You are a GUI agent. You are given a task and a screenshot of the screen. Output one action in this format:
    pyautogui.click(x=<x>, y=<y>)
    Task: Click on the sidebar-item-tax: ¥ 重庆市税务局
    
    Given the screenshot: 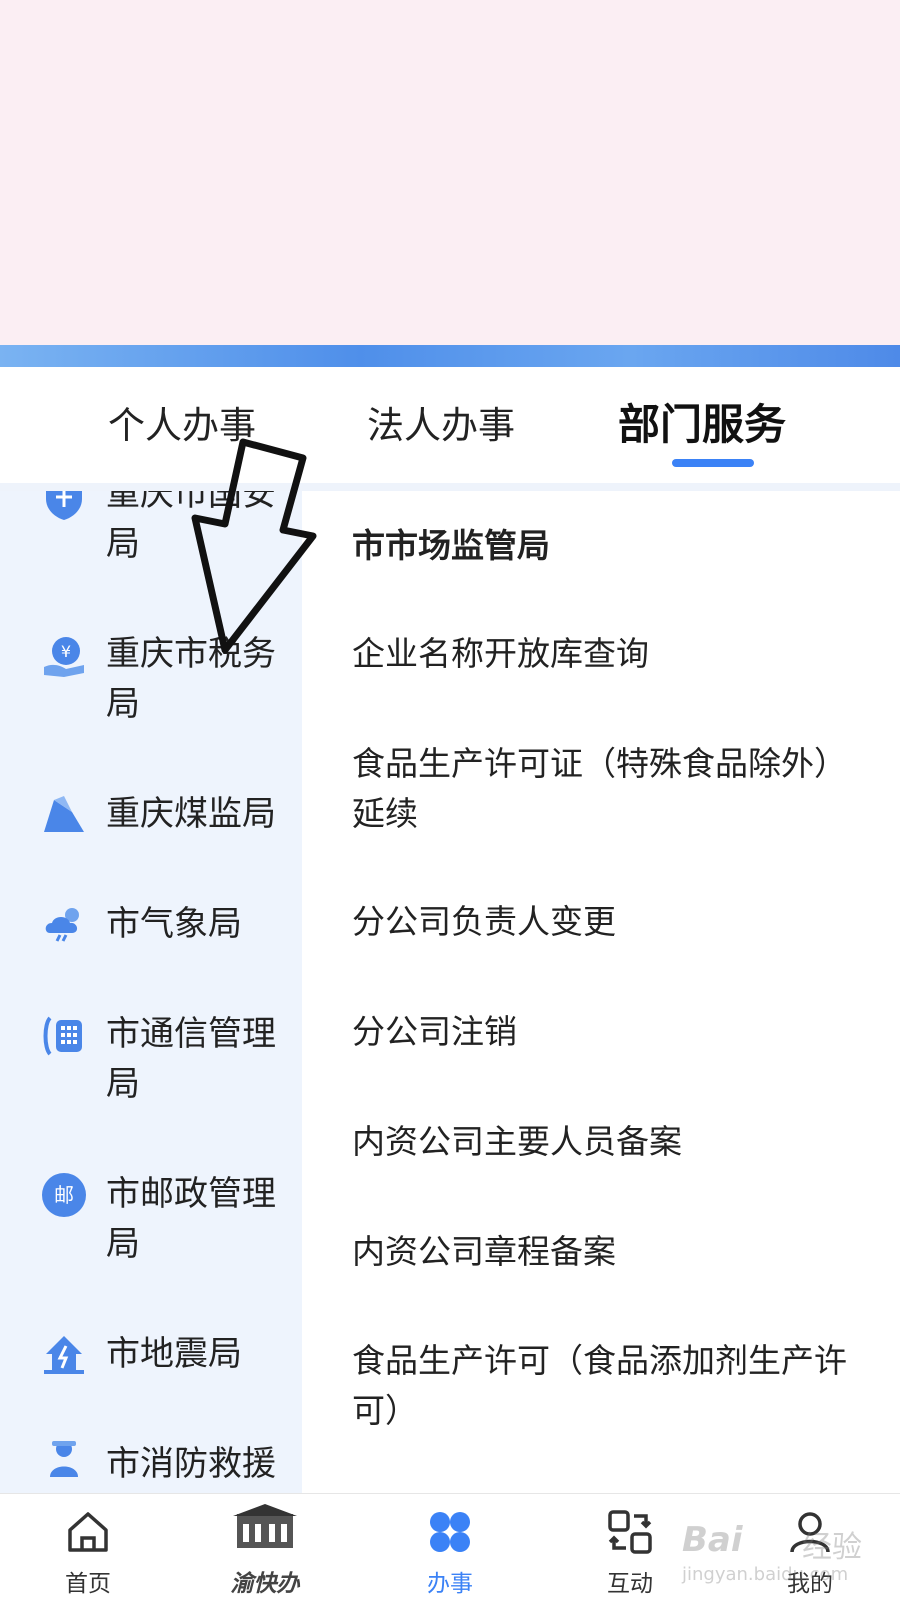 What is the action you would take?
    pyautogui.click(x=151, y=684)
    